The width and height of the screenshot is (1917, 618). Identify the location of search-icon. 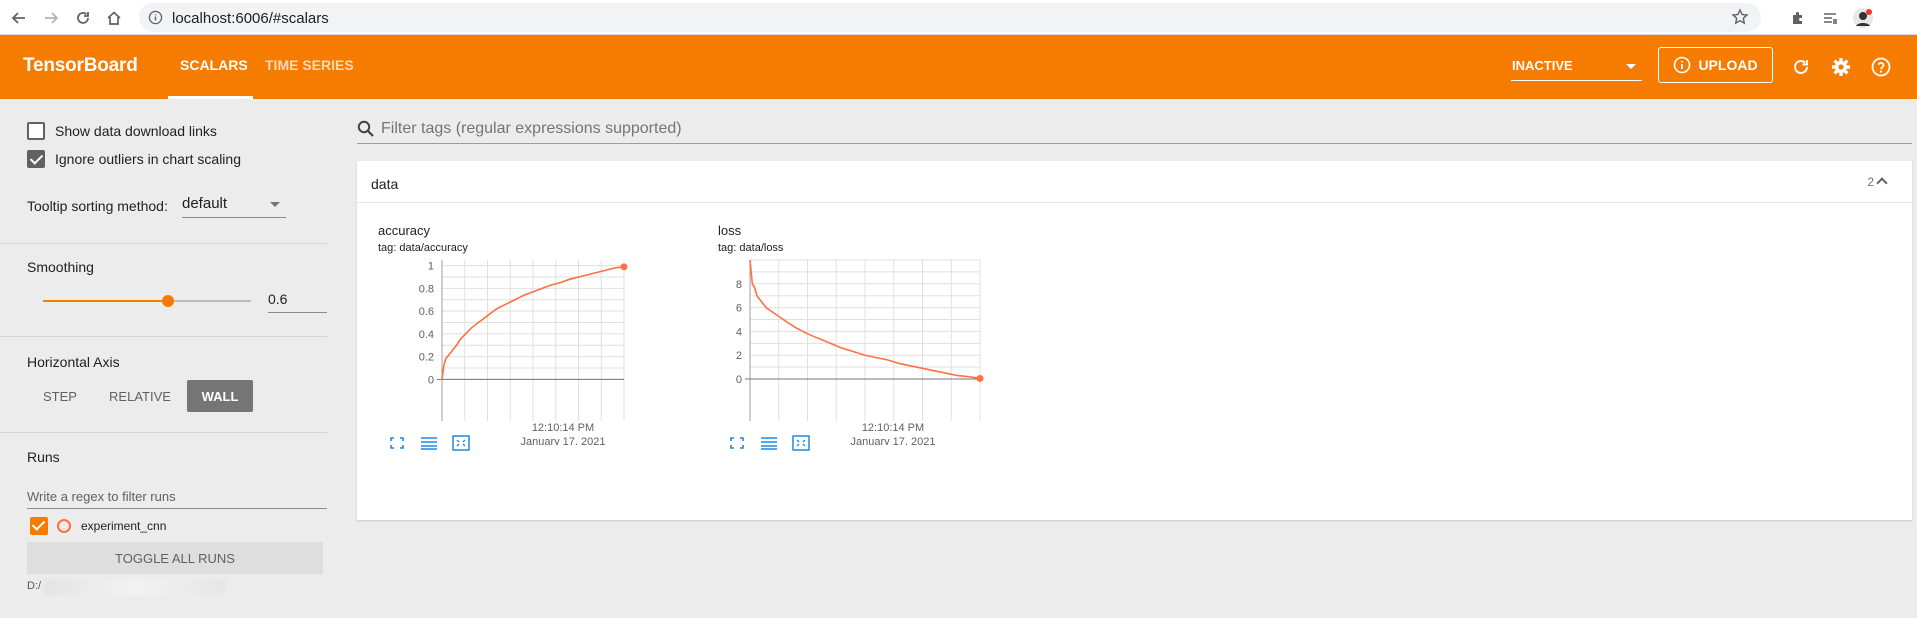
(365, 128).